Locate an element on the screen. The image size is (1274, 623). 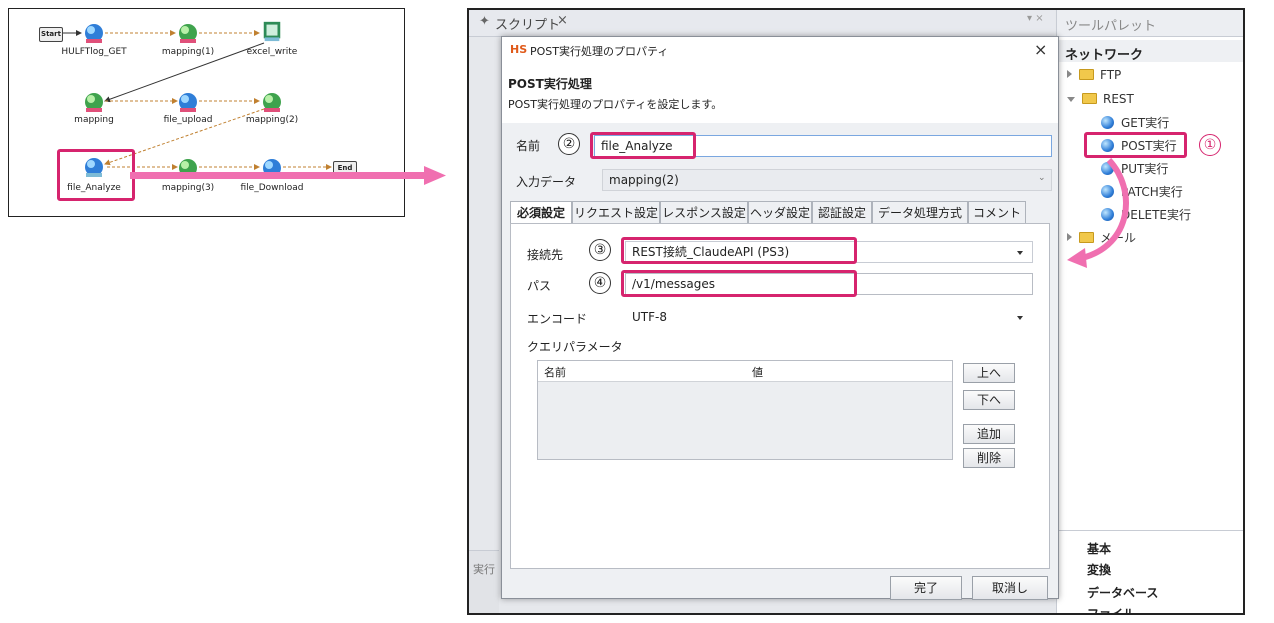
highlight-path is located at coordinates (739, 283).